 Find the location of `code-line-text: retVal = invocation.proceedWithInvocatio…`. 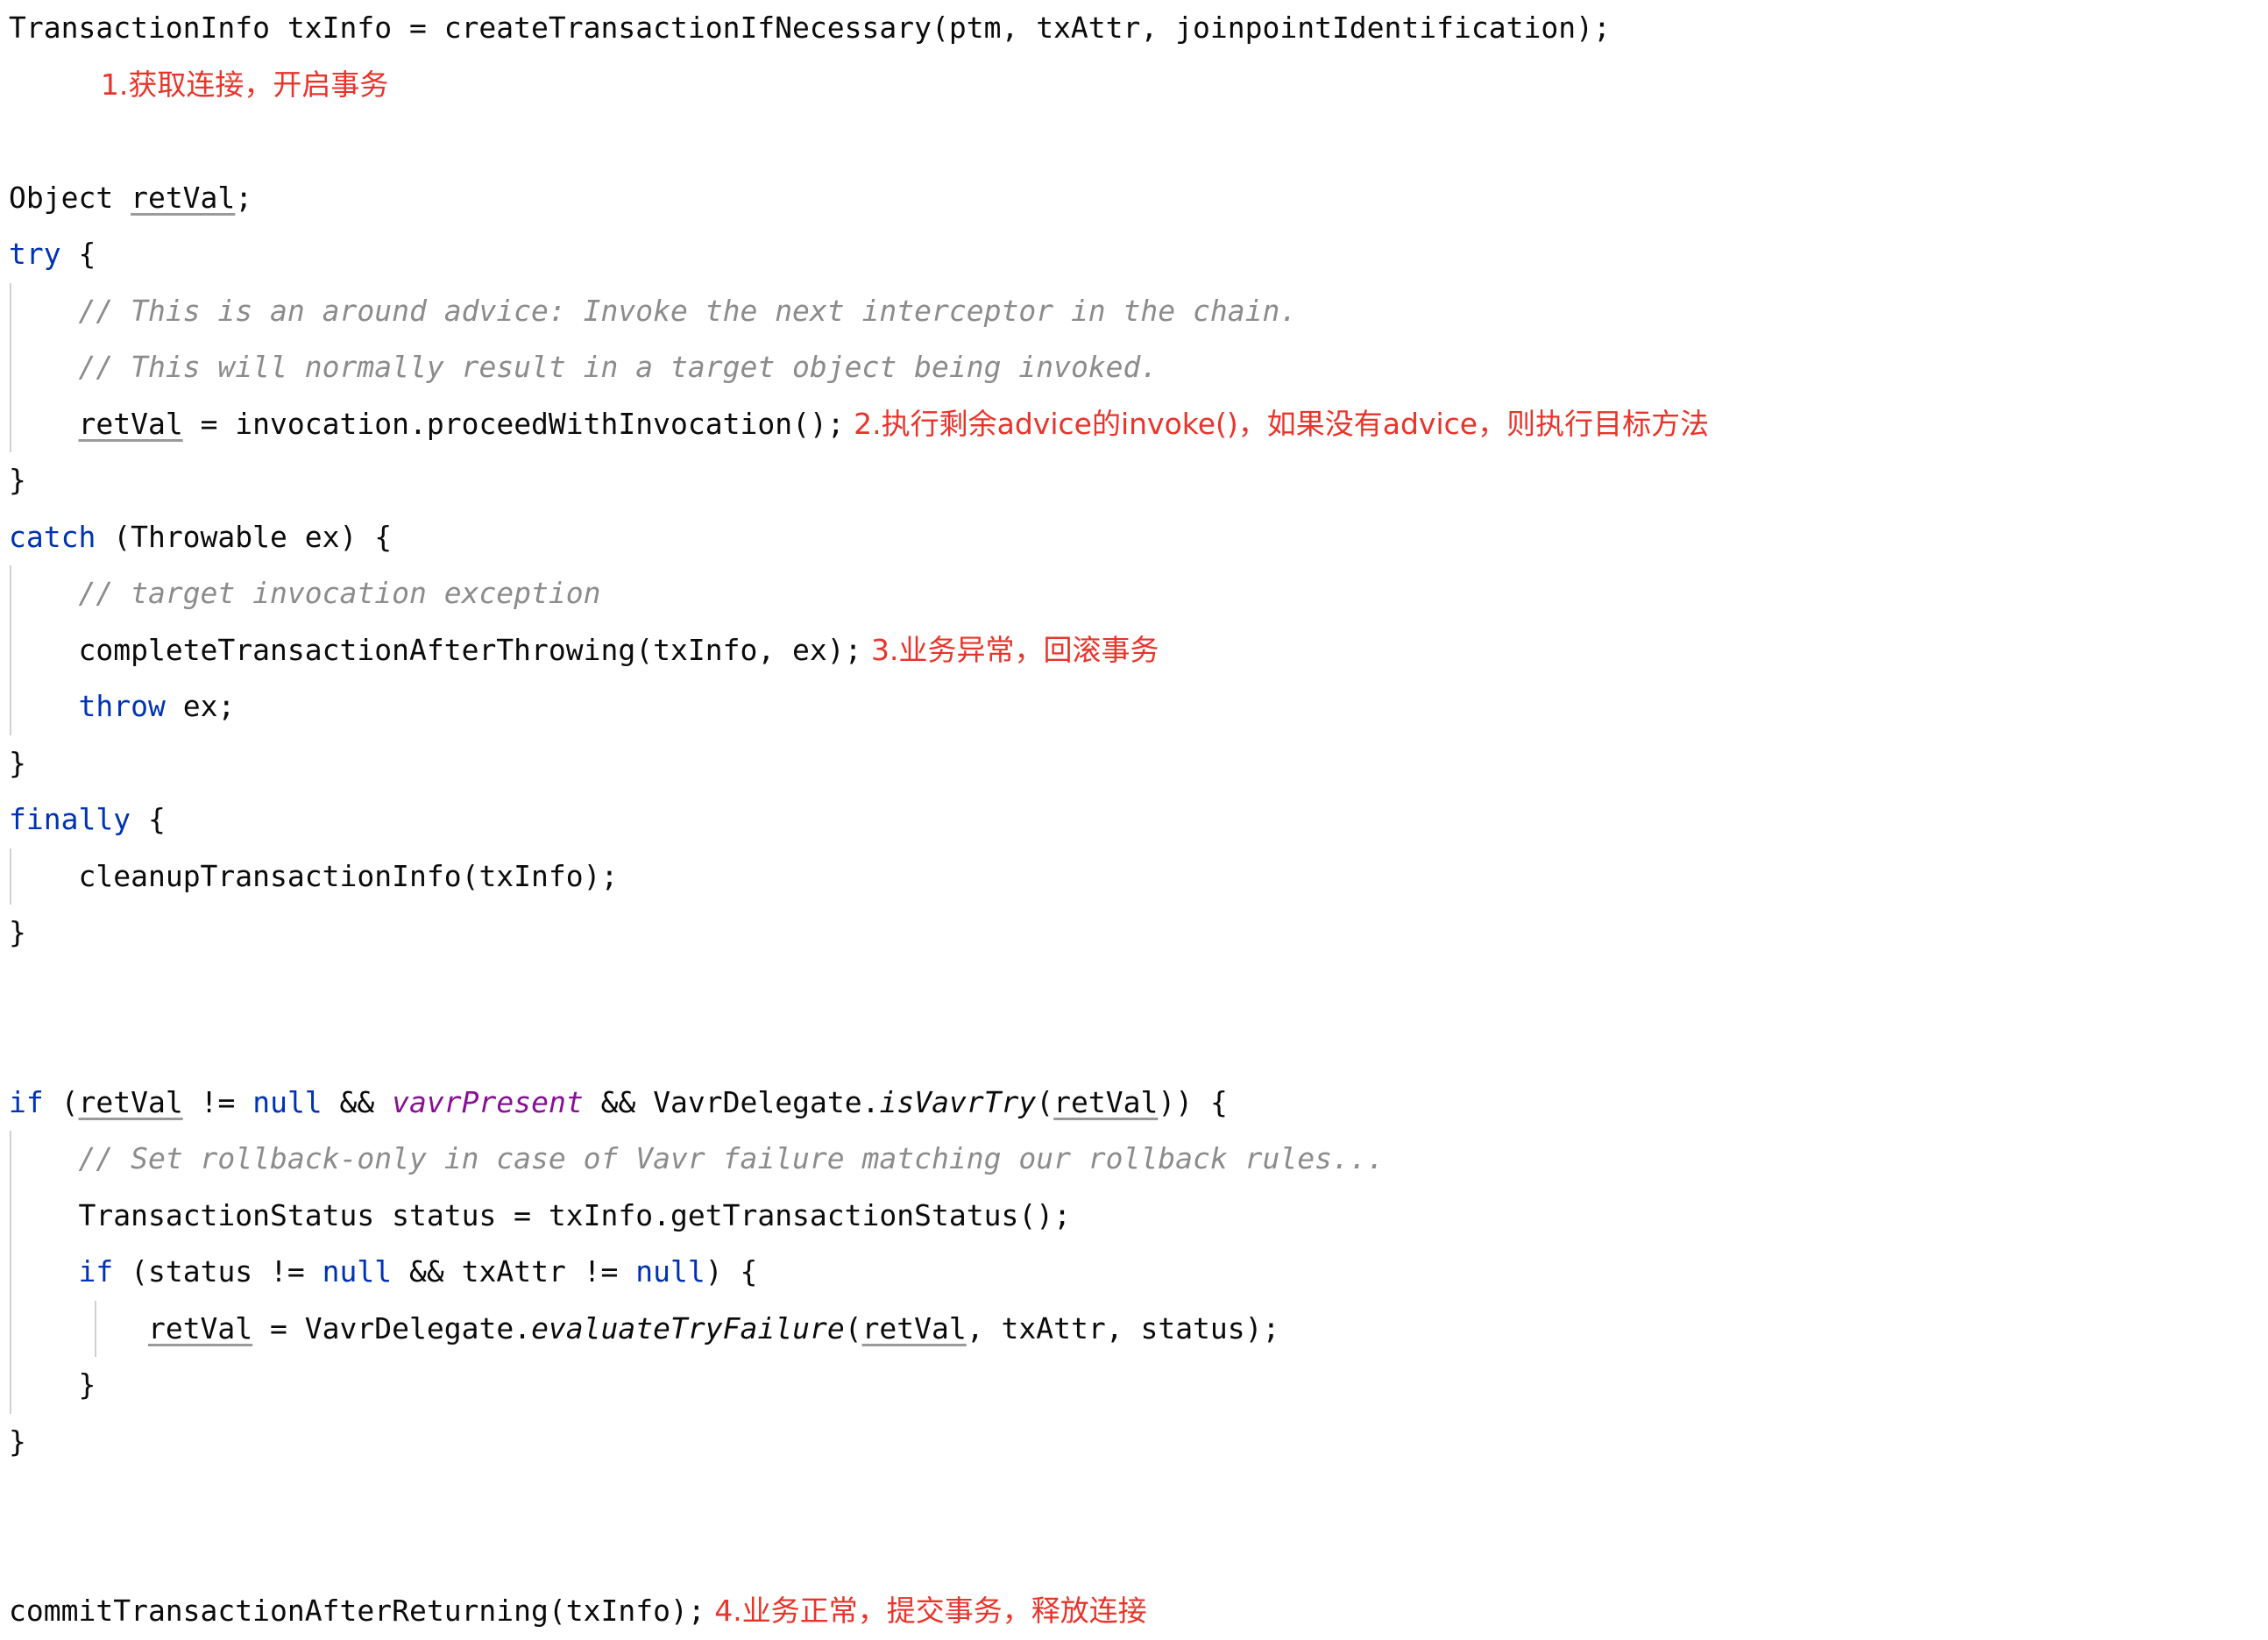

code-line-text: retVal = invocation.proceedWithInvocatio… is located at coordinates (859, 424).